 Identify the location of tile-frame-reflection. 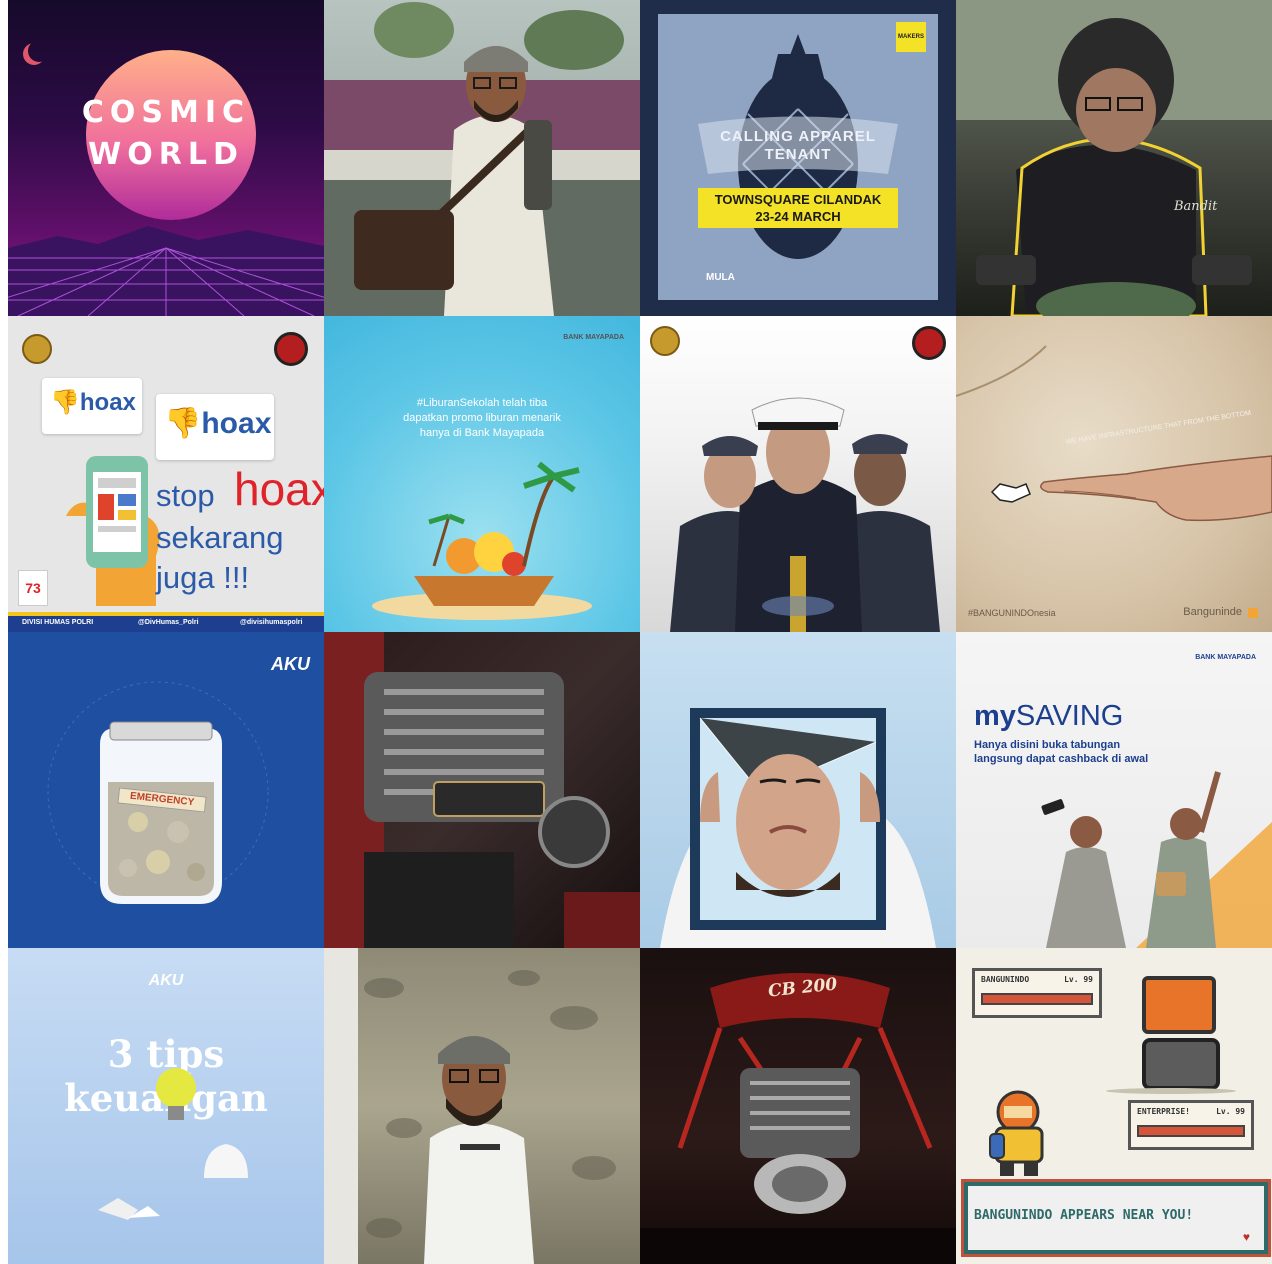
(798, 790).